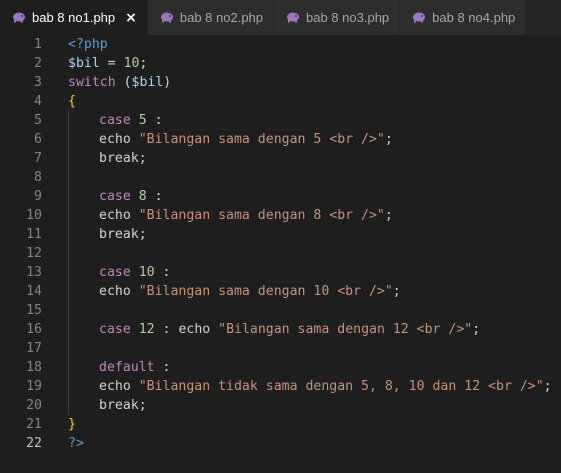 The height and width of the screenshot is (473, 561). What do you see at coordinates (146, 329) in the screenshot?
I see `number: 12` at bounding box center [146, 329].